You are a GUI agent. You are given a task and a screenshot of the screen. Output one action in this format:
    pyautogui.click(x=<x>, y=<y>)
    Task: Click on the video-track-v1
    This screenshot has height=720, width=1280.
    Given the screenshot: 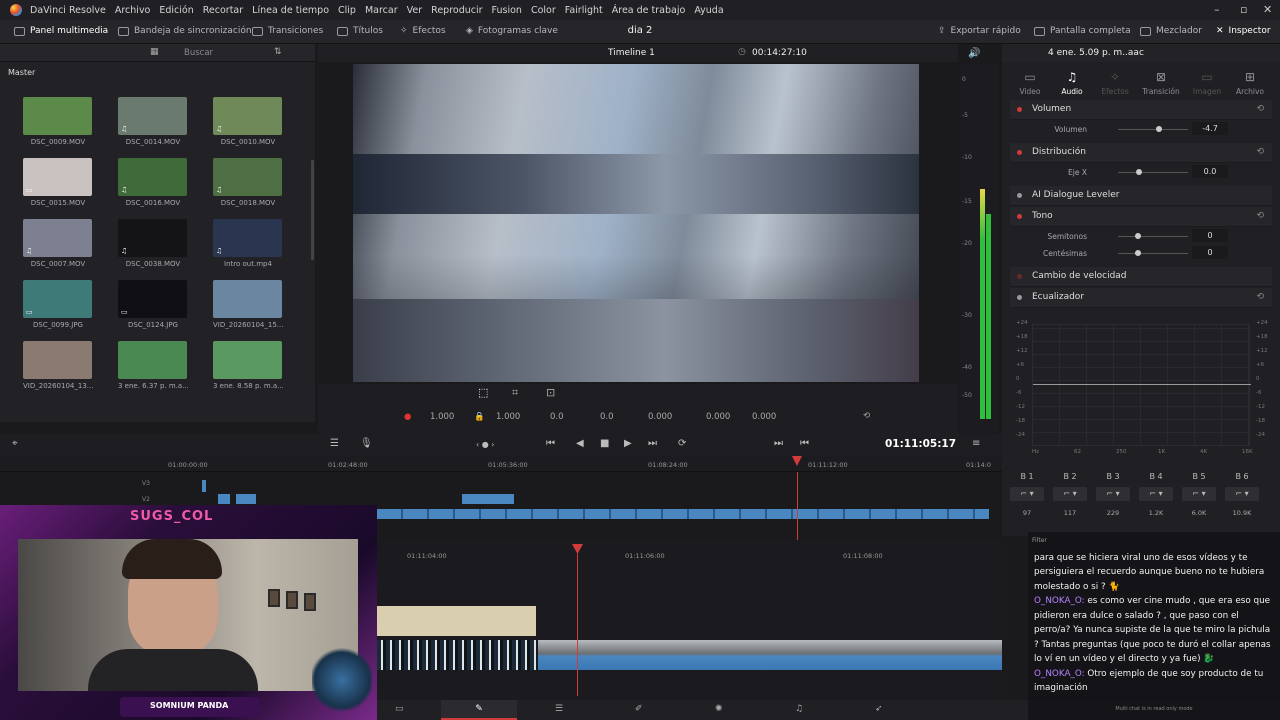 What is the action you would take?
    pyautogui.click(x=683, y=514)
    